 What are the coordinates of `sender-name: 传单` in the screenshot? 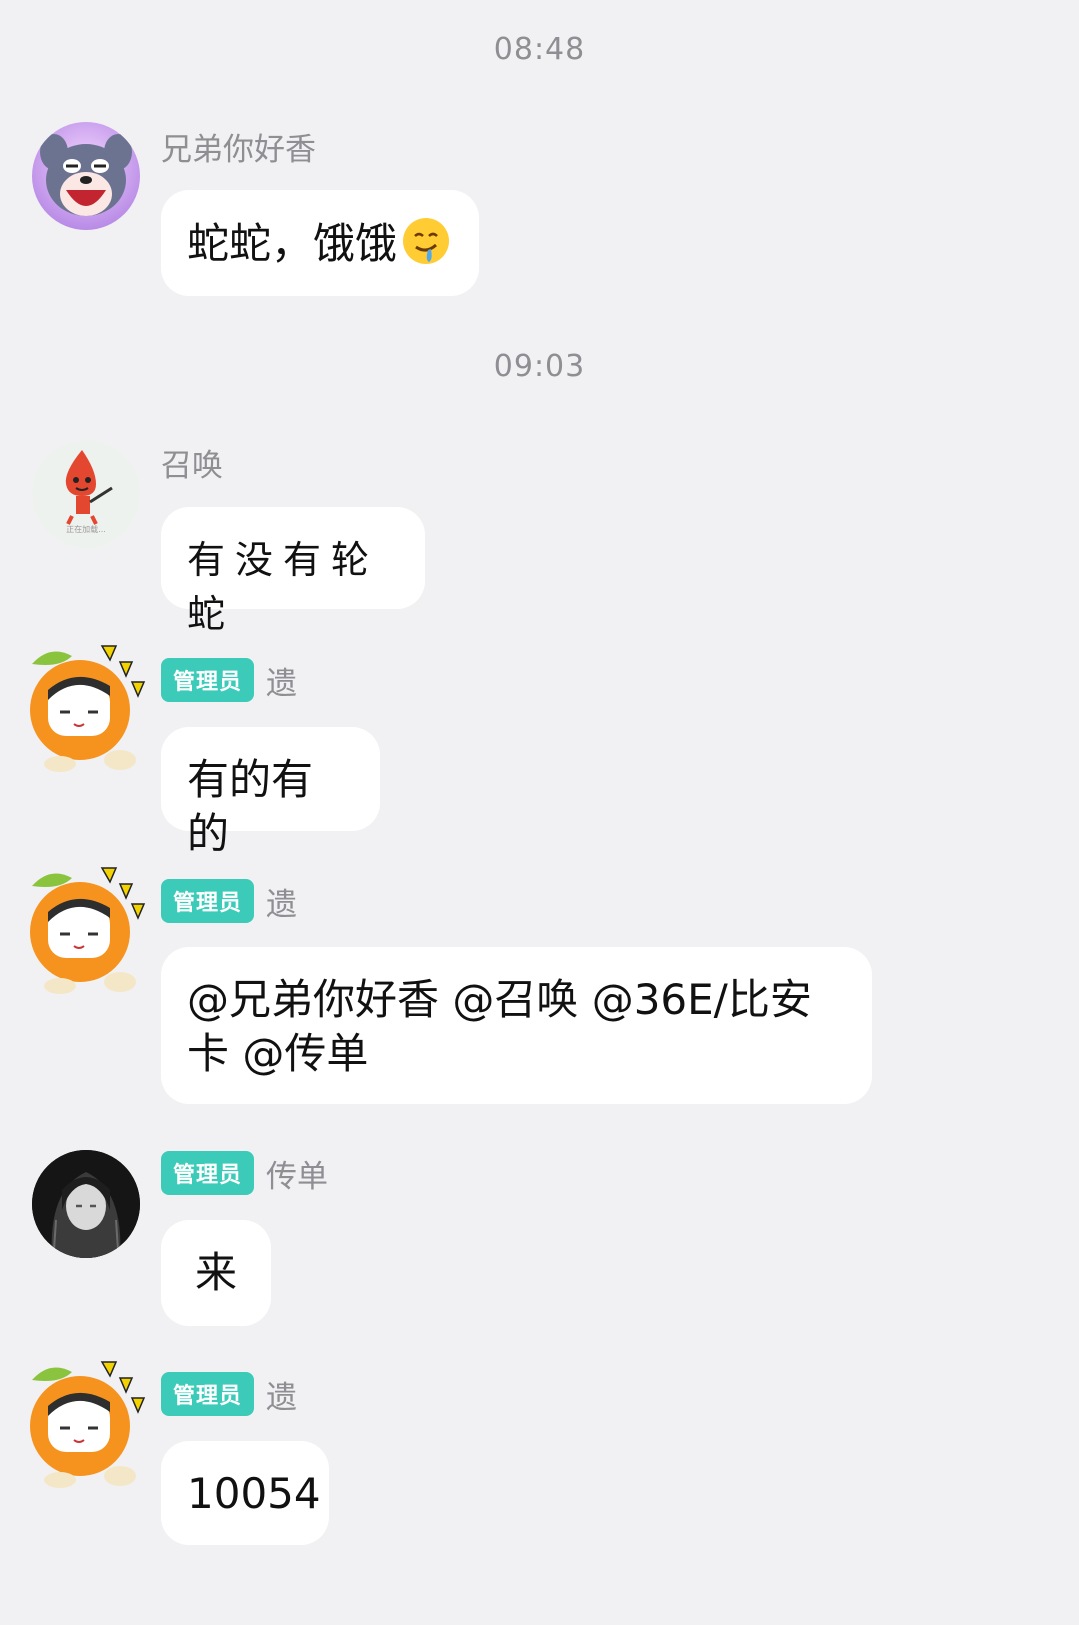 It's located at (297, 1176).